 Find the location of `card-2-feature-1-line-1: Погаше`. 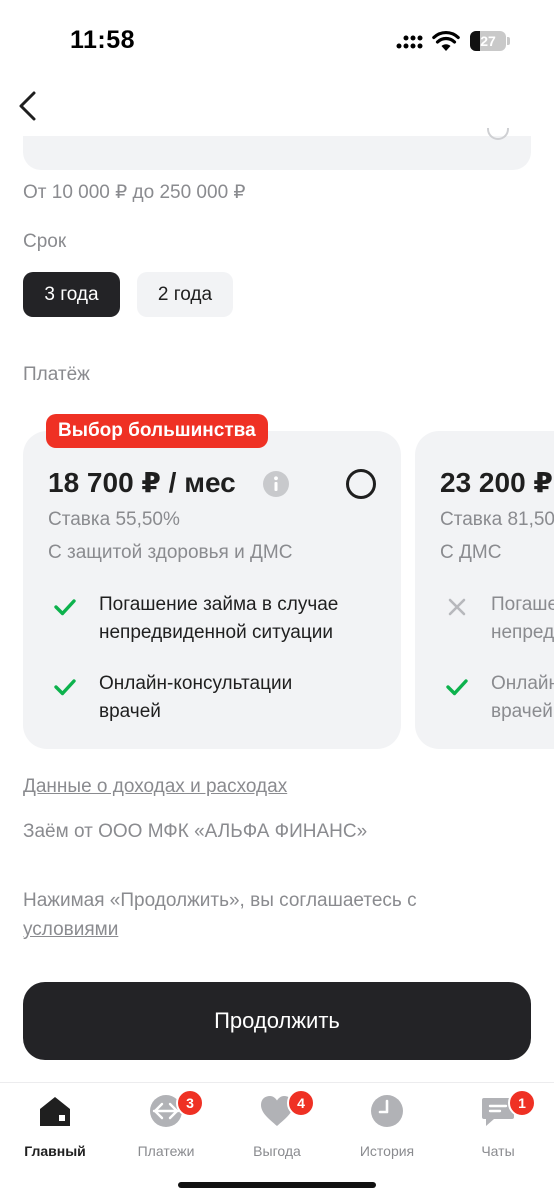

card-2-feature-1-line-1: Погаше is located at coordinates (522, 604).